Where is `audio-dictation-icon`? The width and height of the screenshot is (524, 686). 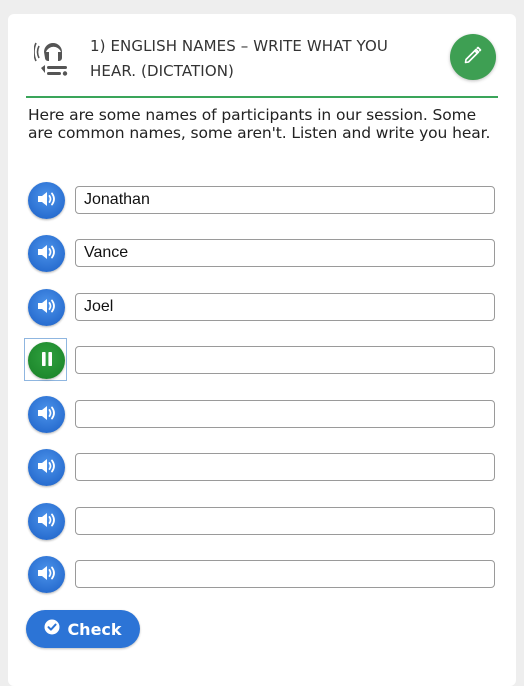 audio-dictation-icon is located at coordinates (52, 58).